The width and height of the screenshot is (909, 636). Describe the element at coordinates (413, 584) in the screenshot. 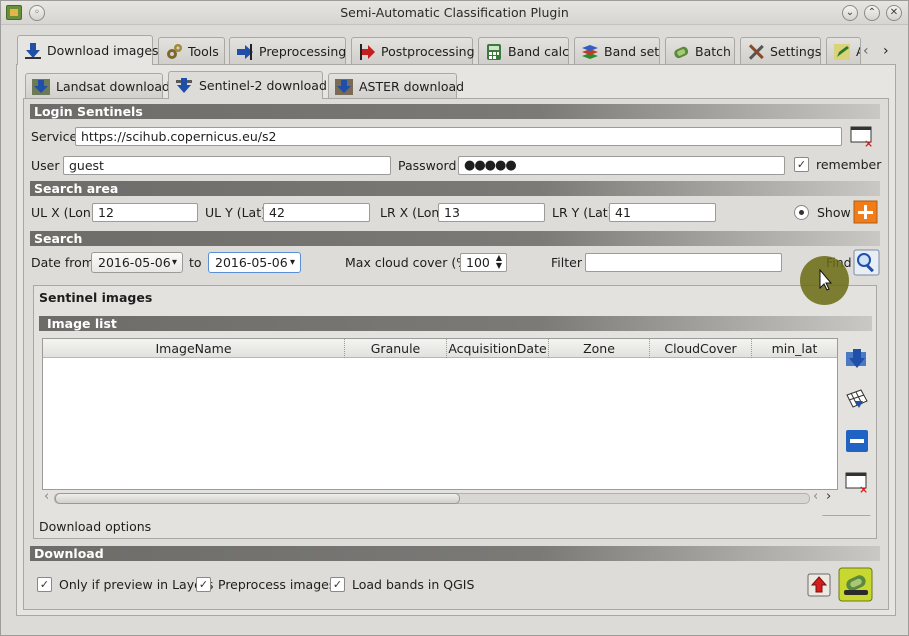

I see `load-bands-label: Load bands in QGIS` at that location.